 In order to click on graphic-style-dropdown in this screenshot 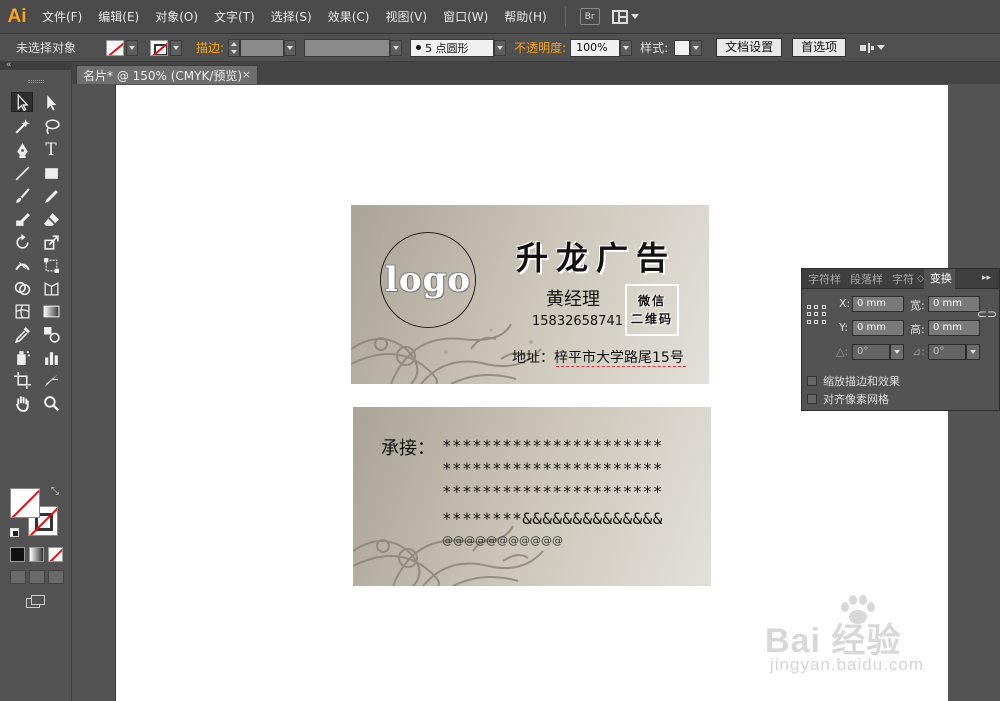, I will do `click(696, 47)`.